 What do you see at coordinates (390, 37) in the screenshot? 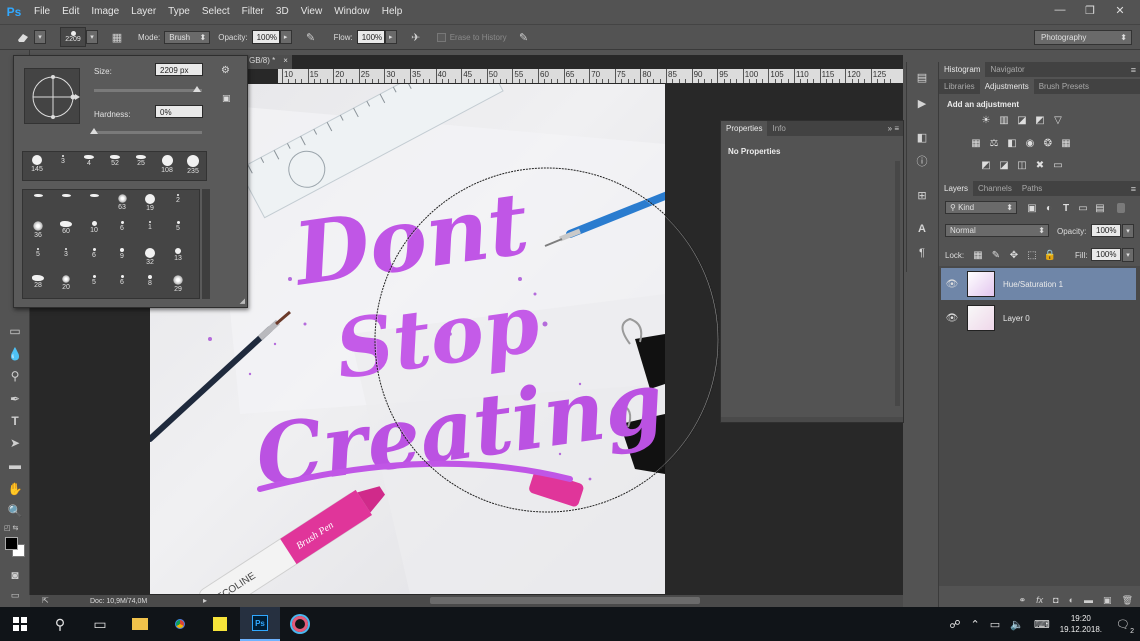
I see `flow-dropdown: ▸` at bounding box center [390, 37].